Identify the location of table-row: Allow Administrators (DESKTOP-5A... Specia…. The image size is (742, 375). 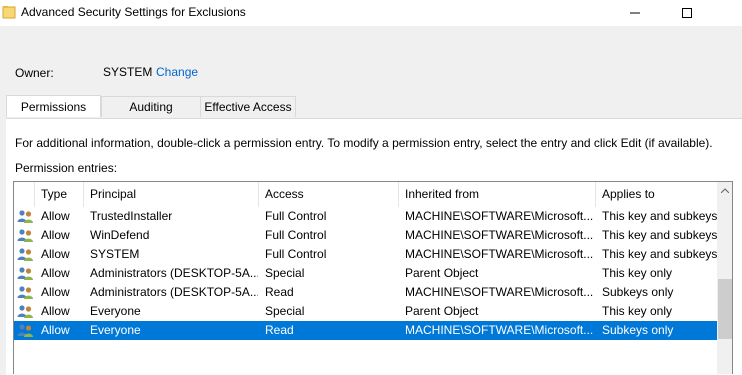
(365, 273).